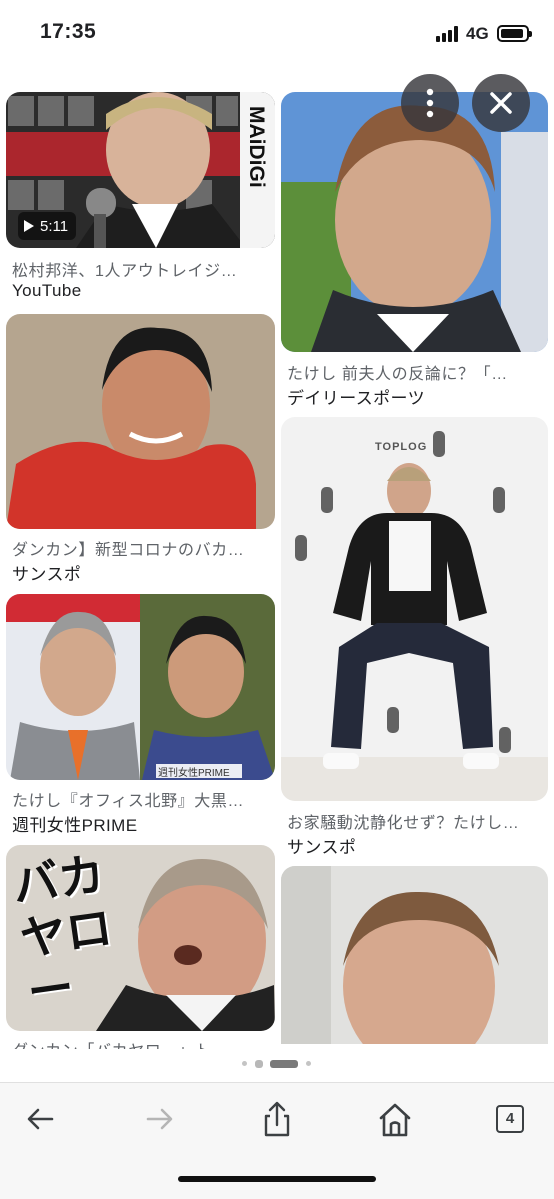 This screenshot has width=554, height=1199. Describe the element at coordinates (477, 33) in the screenshot. I see `network-type: 4G` at that location.